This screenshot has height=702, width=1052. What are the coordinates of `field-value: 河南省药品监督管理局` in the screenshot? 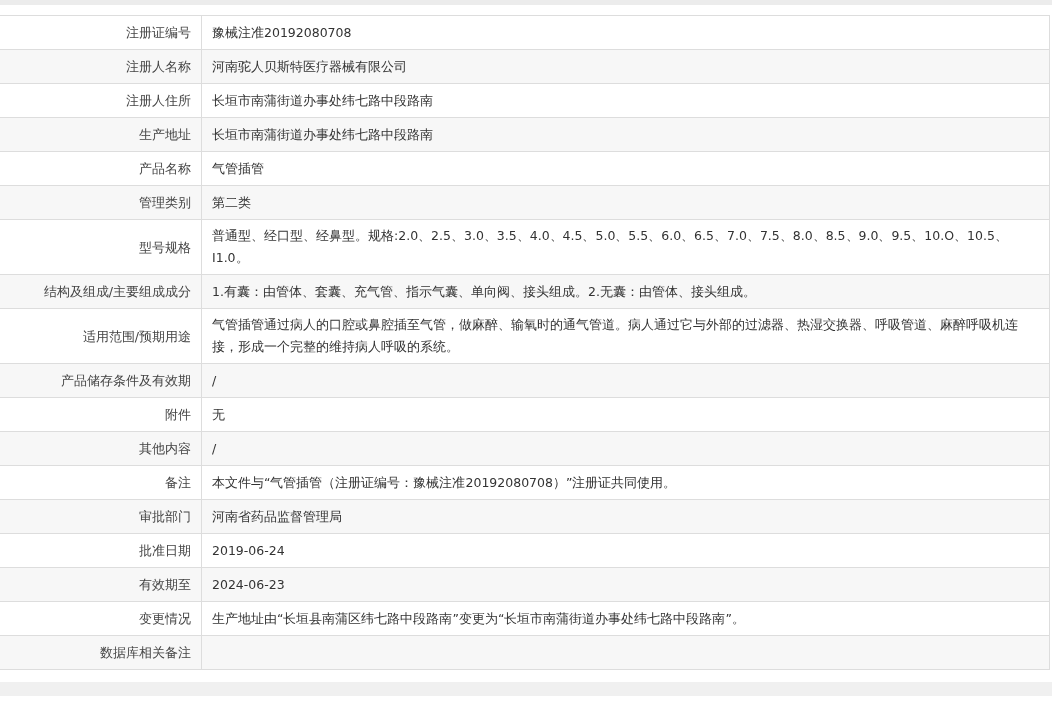 It's located at (625, 516).